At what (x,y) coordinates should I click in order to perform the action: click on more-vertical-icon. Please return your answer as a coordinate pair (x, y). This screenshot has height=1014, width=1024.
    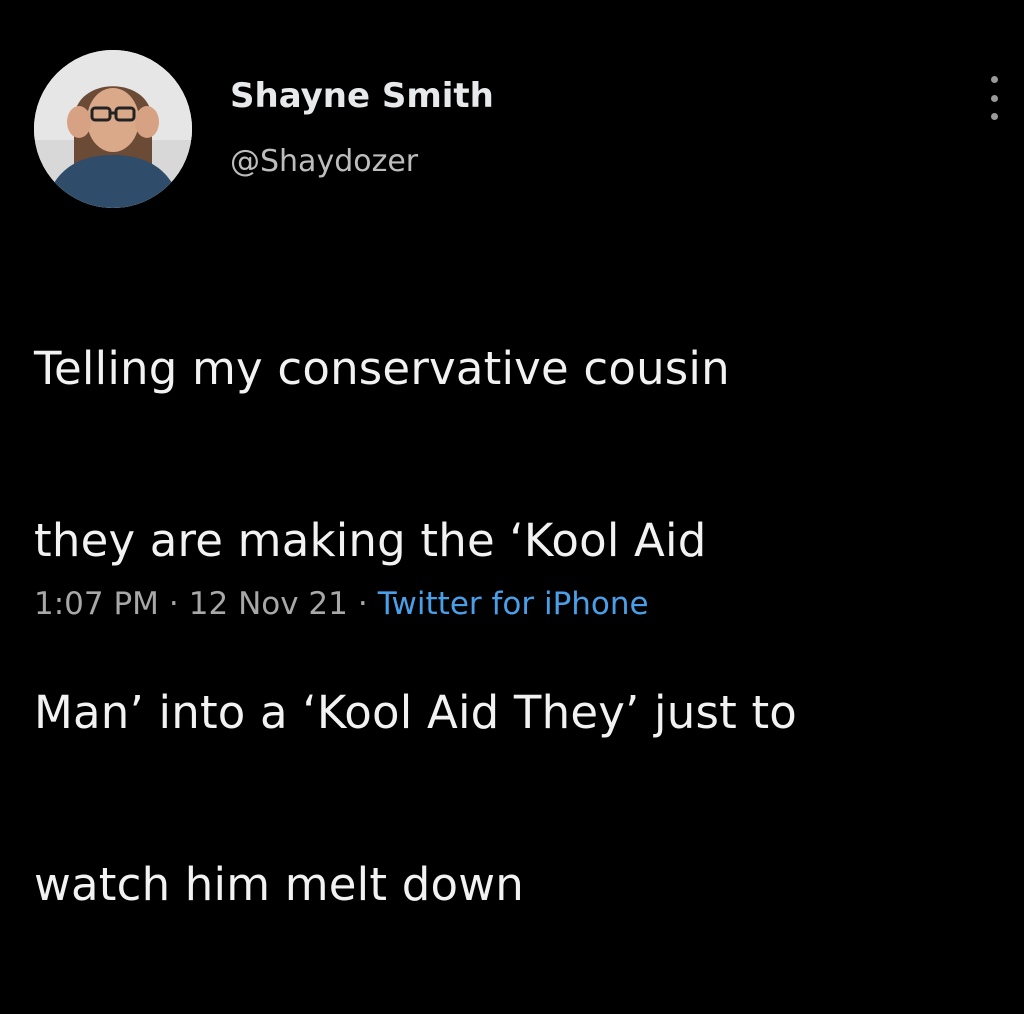
    Looking at the image, I should click on (994, 98).